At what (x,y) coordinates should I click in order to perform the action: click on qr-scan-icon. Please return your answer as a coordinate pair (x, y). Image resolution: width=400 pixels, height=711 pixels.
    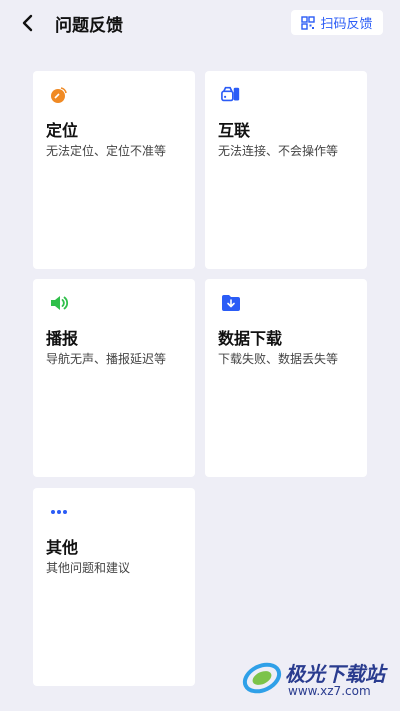
    Looking at the image, I should click on (308, 22).